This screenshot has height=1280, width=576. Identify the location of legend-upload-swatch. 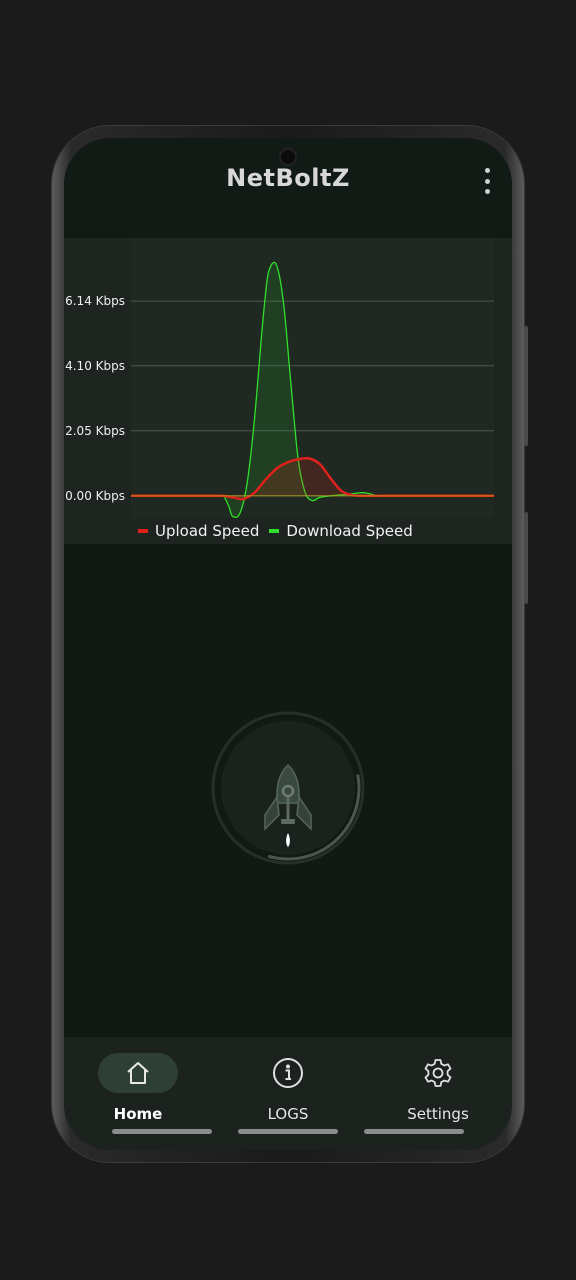
(143, 531).